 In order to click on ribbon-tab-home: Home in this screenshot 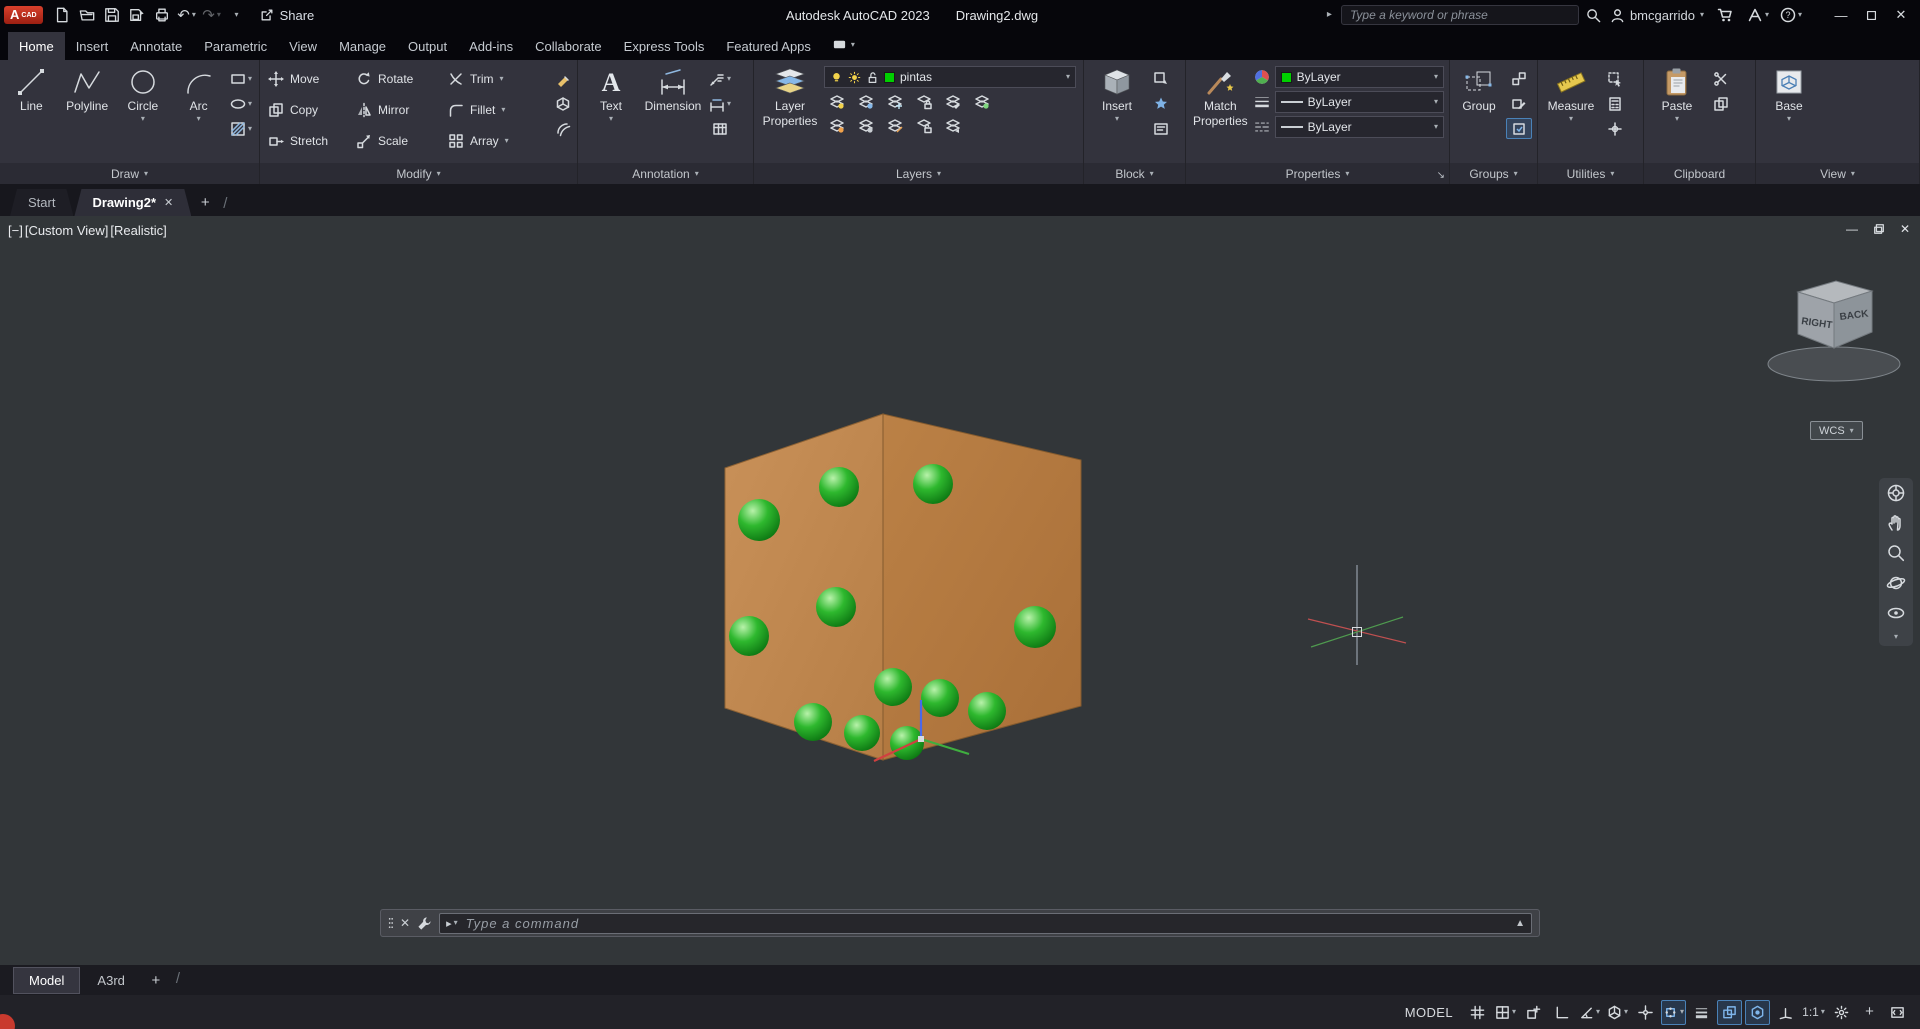, I will do `click(36, 46)`.